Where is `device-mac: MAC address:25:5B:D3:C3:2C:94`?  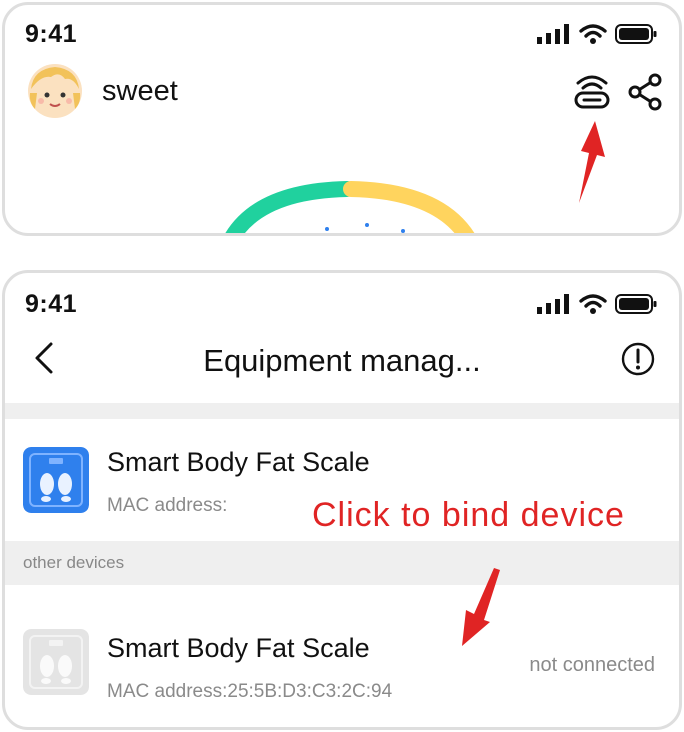
device-mac: MAC address:25:5B:D3:C3:2C:94 is located at coordinates (250, 691).